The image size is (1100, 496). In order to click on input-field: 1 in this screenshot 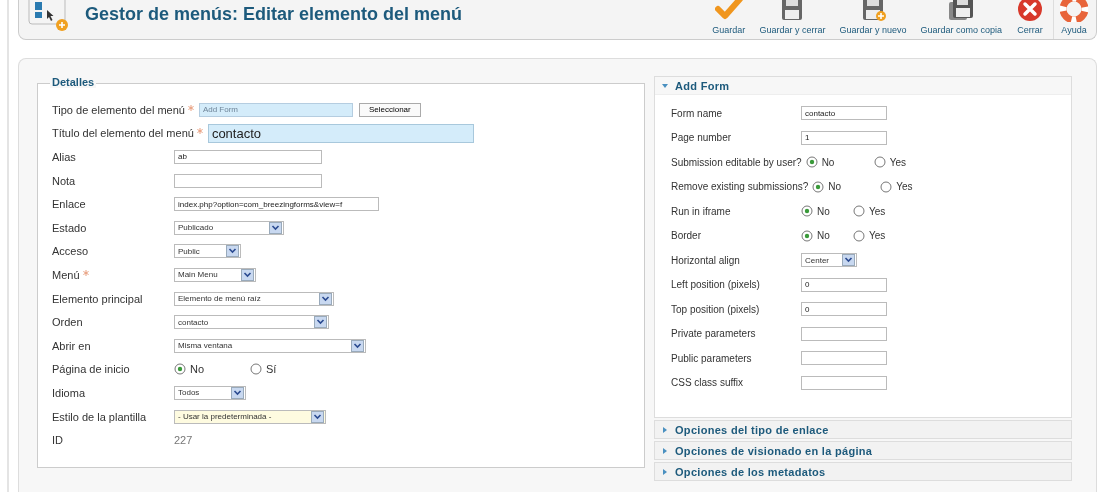, I will do `click(844, 137)`.